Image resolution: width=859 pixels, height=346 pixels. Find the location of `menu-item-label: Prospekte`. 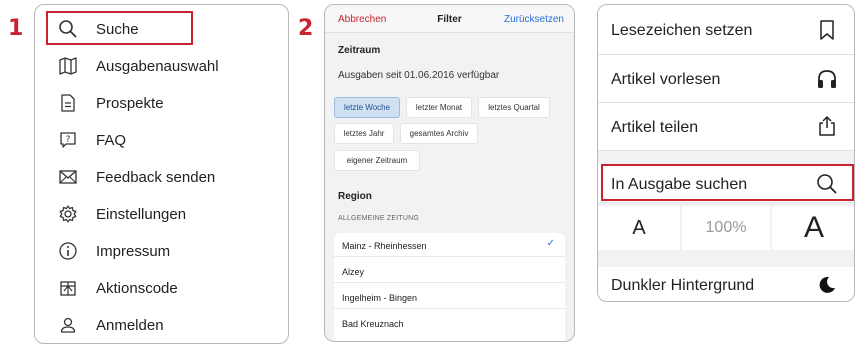

menu-item-label: Prospekte is located at coordinates (130, 103).